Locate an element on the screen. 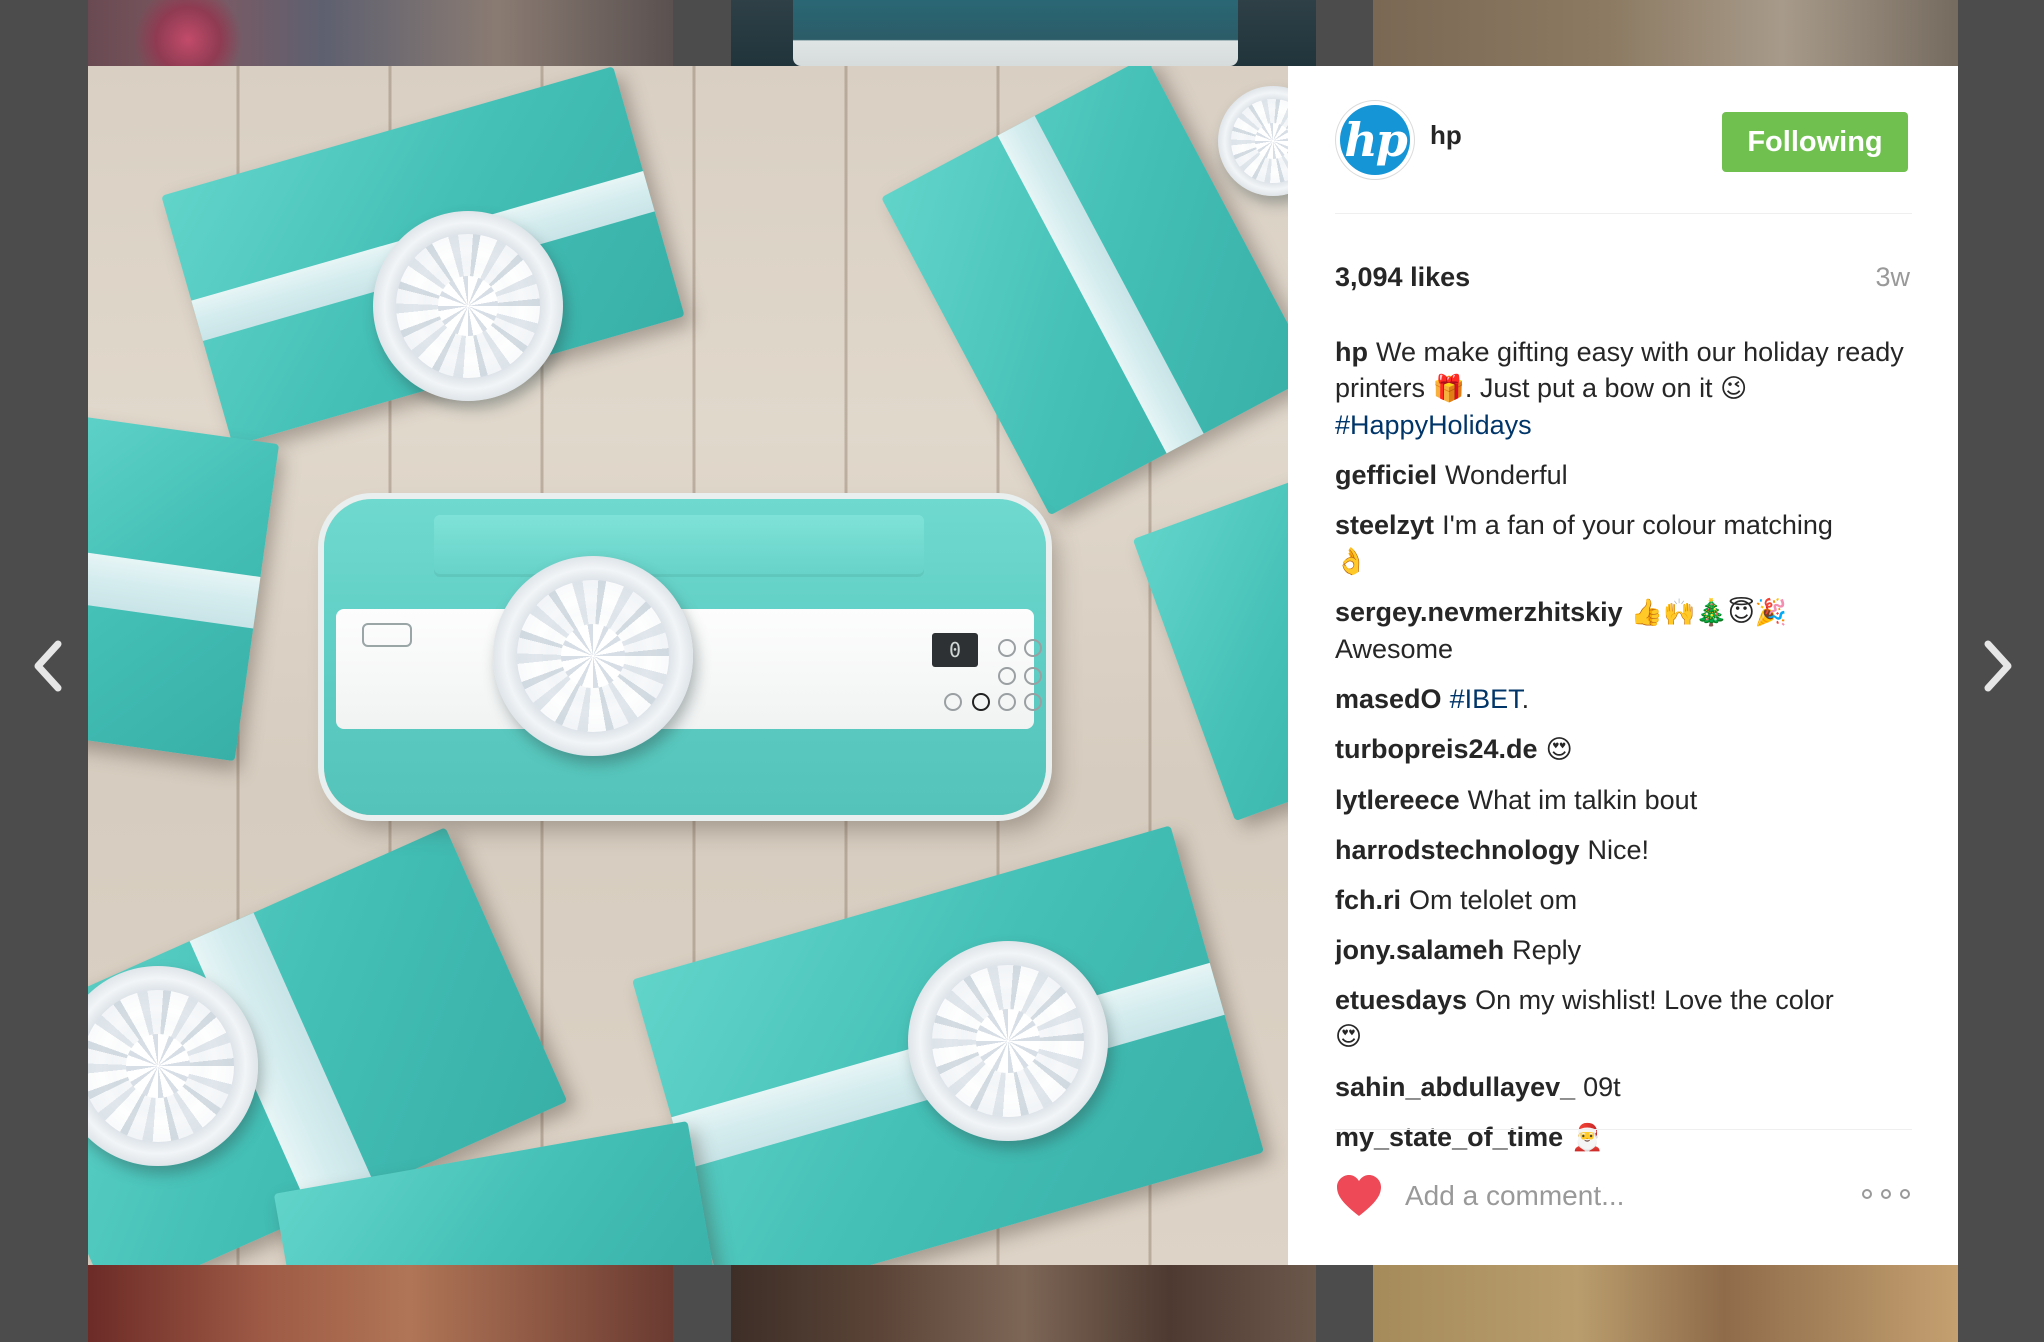 The image size is (2044, 1342). more-options-icon is located at coordinates (1867, 1194).